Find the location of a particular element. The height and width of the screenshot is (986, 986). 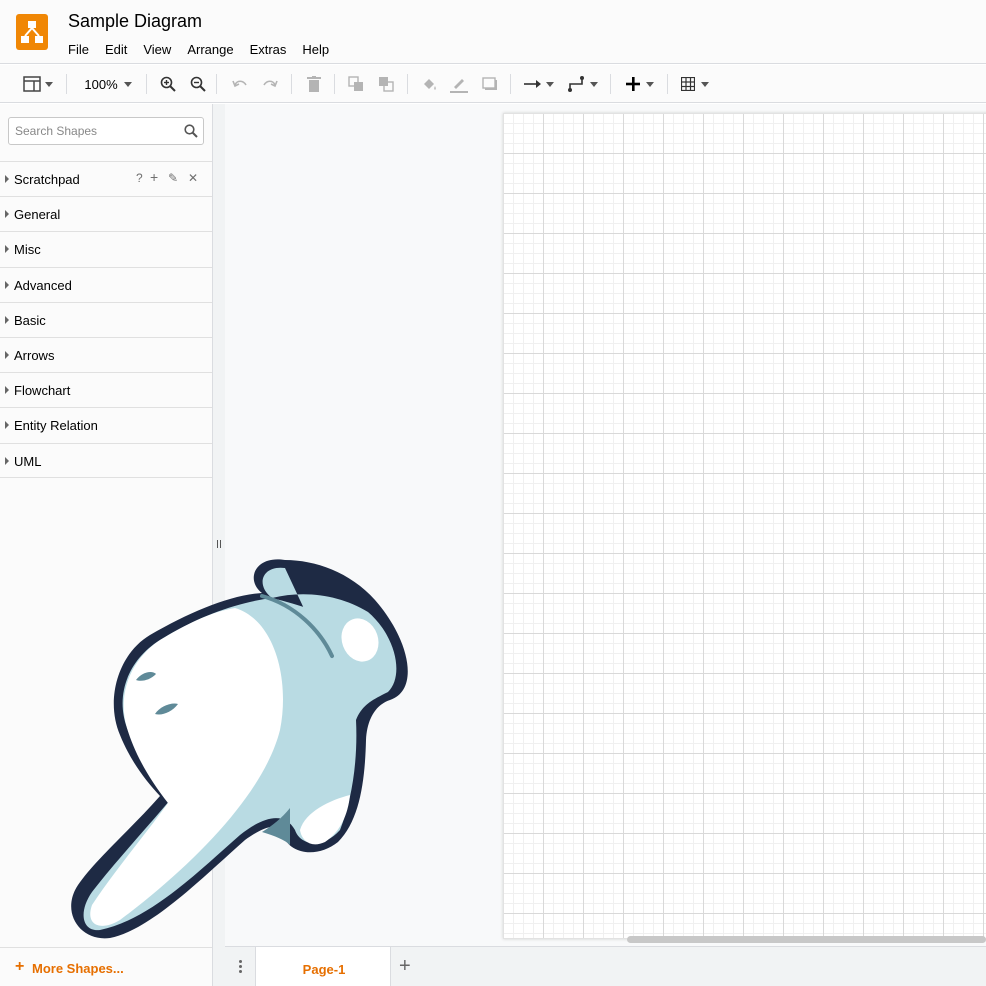

palette-arrows: Arrows is located at coordinates (106, 354).